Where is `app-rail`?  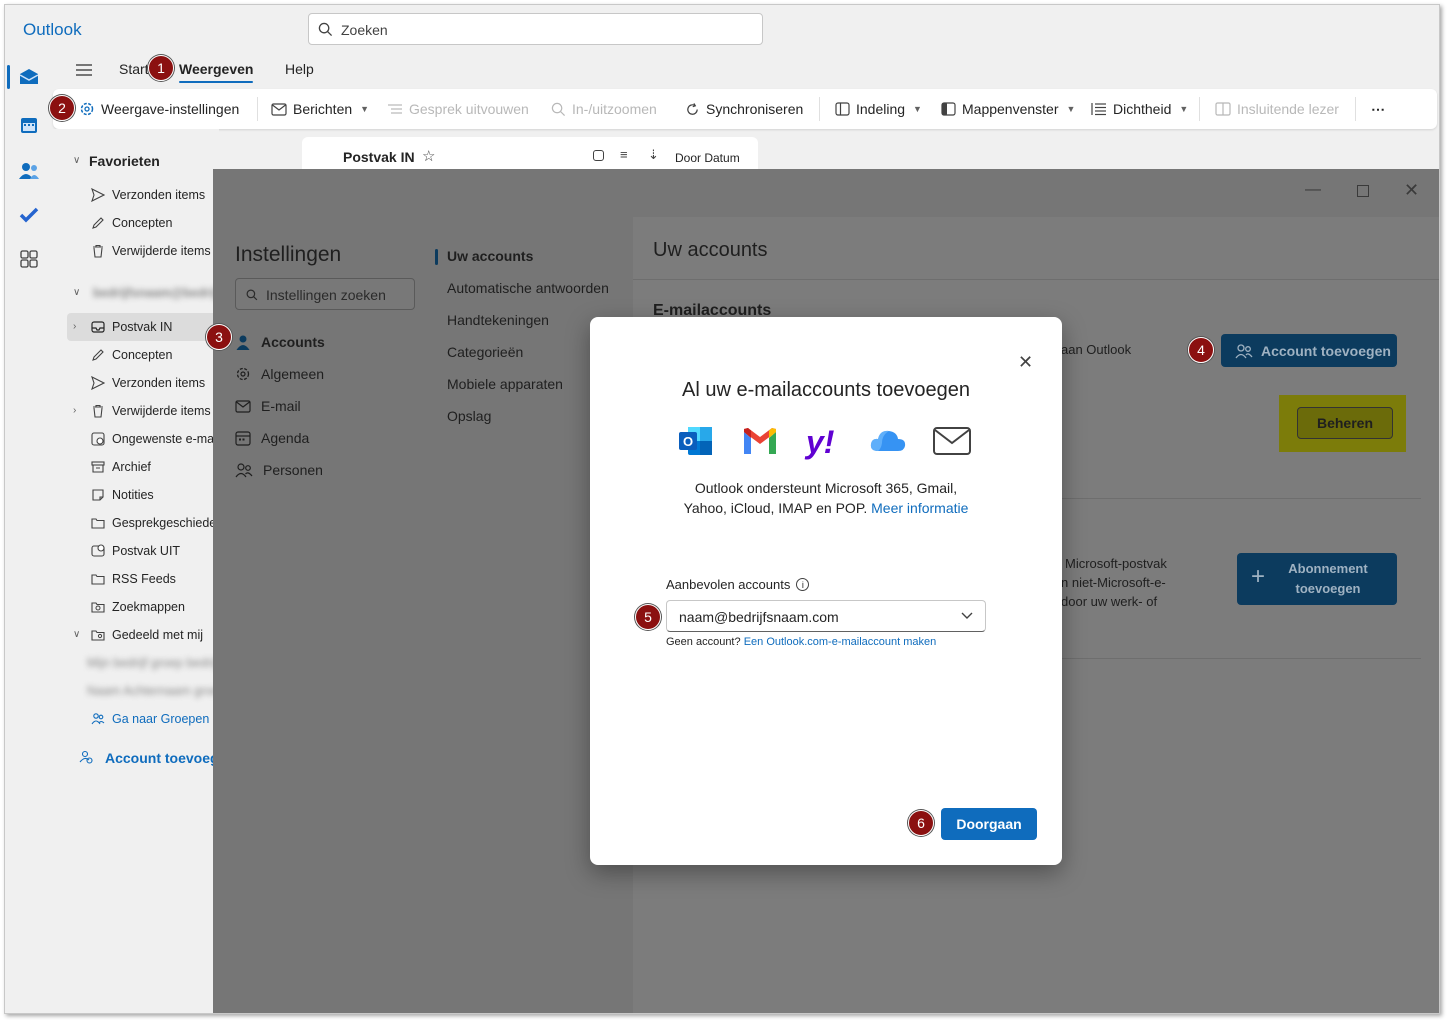 app-rail is located at coordinates (29, 533).